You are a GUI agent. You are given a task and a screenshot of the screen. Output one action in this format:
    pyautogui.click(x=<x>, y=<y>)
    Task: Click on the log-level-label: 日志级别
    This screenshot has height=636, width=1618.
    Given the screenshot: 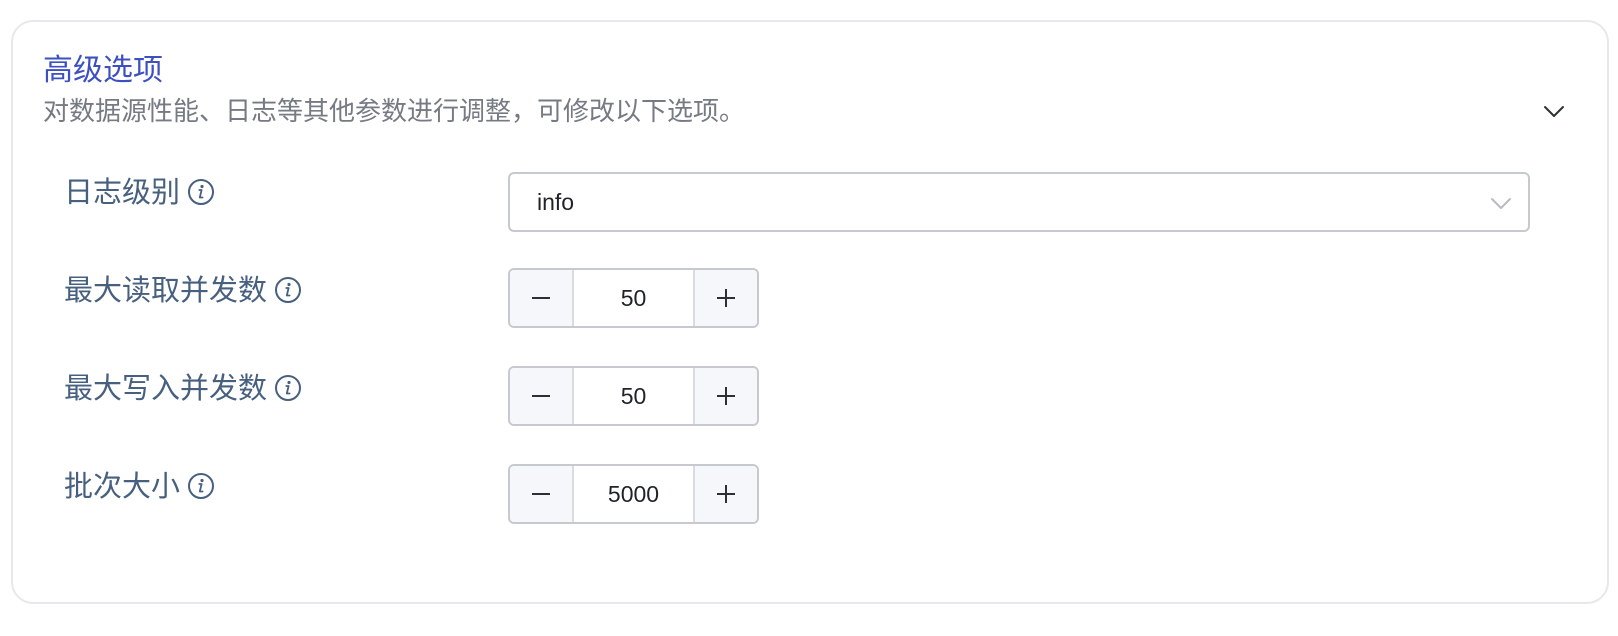 What is the action you would take?
    pyautogui.click(x=122, y=192)
    